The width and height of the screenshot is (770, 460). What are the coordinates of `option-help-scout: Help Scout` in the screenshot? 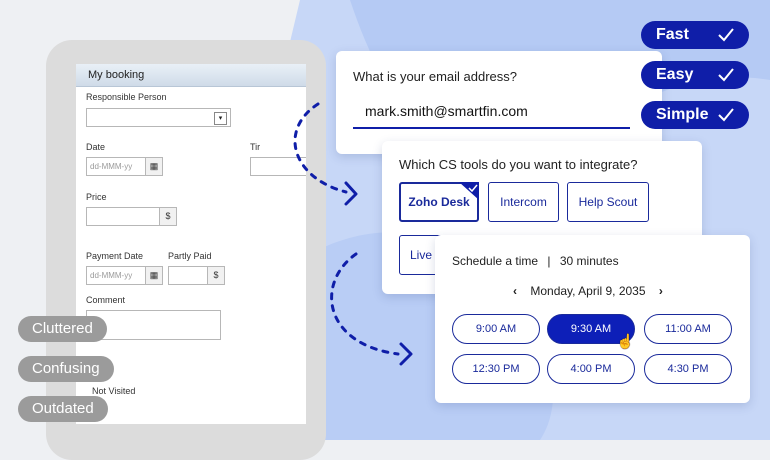 It's located at (608, 202).